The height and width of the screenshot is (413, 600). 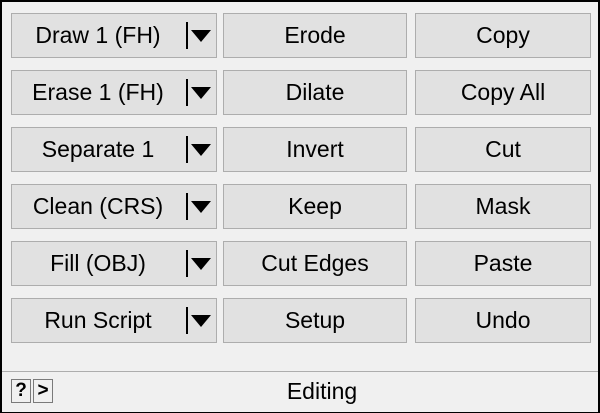 What do you see at coordinates (98, 320) in the screenshot?
I see `run-script-button-label: Run Script` at bounding box center [98, 320].